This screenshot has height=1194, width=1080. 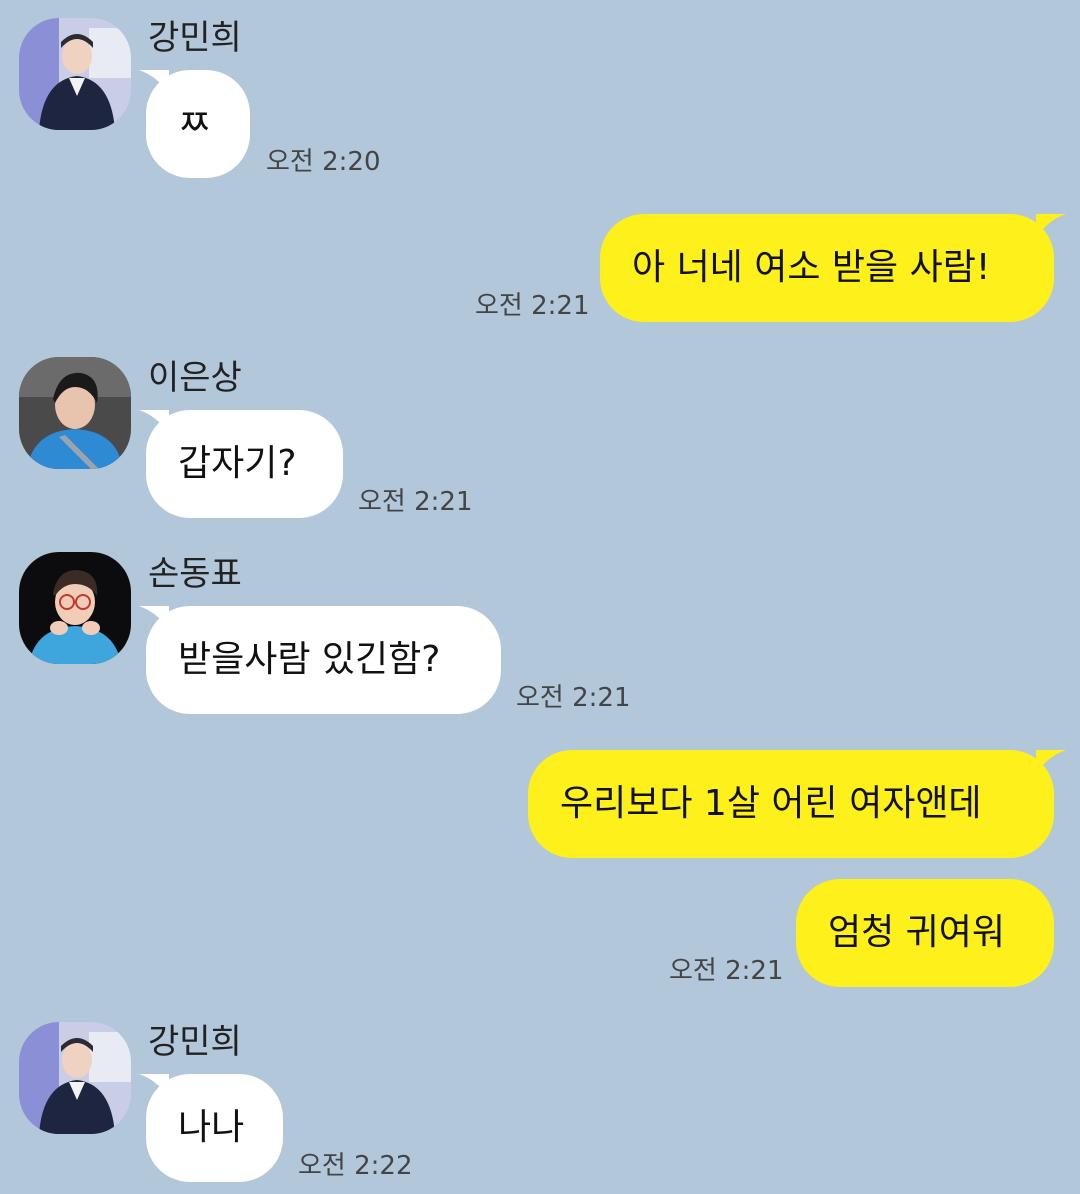 I want to click on message-bubble: 받을사람 있긴함?, so click(x=323, y=660).